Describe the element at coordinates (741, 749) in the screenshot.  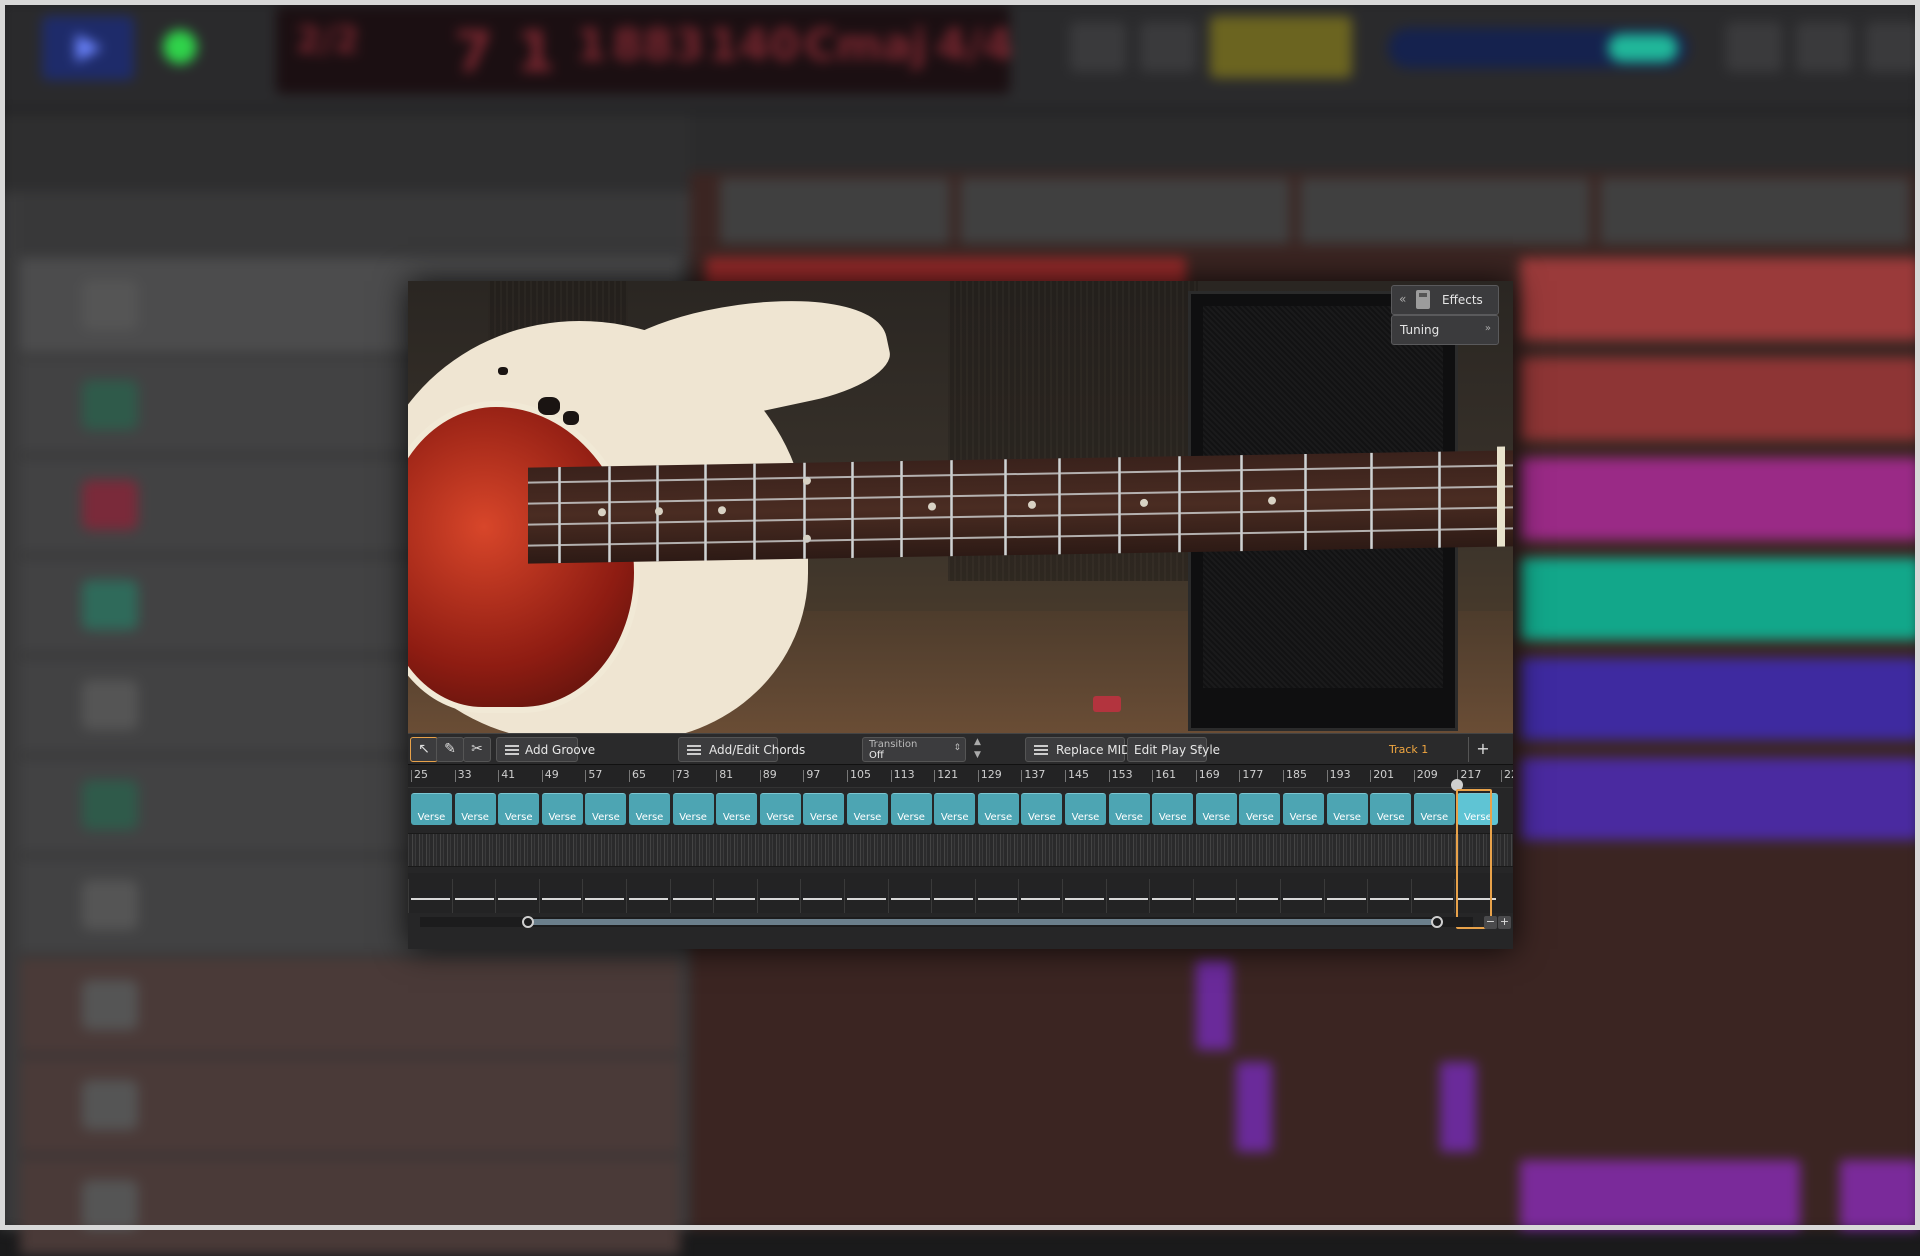
I see `add-edit-chords-button: Add/Edit Chords` at that location.